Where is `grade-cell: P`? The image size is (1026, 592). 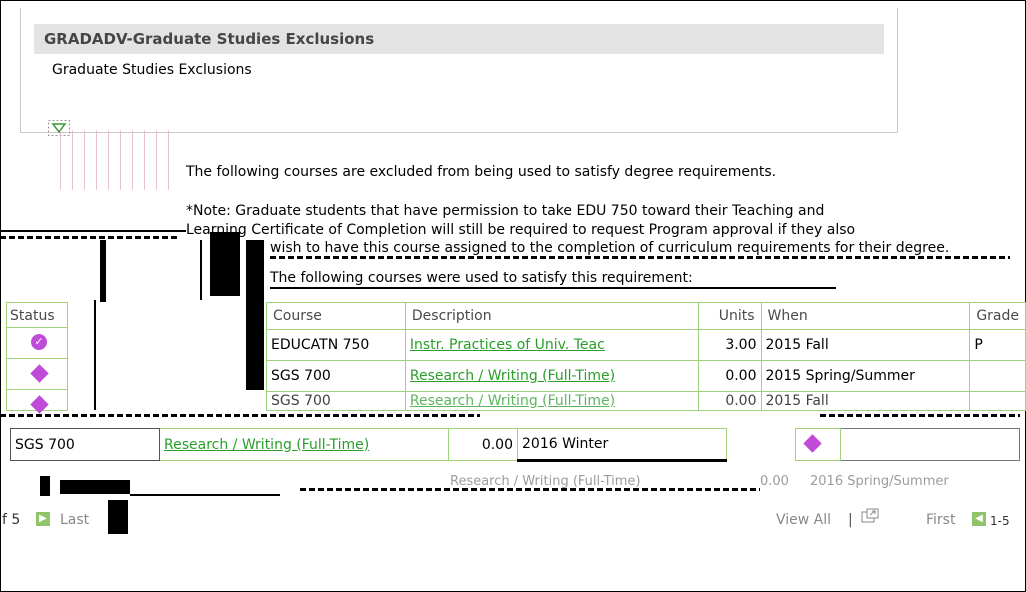
grade-cell: P is located at coordinates (997, 345).